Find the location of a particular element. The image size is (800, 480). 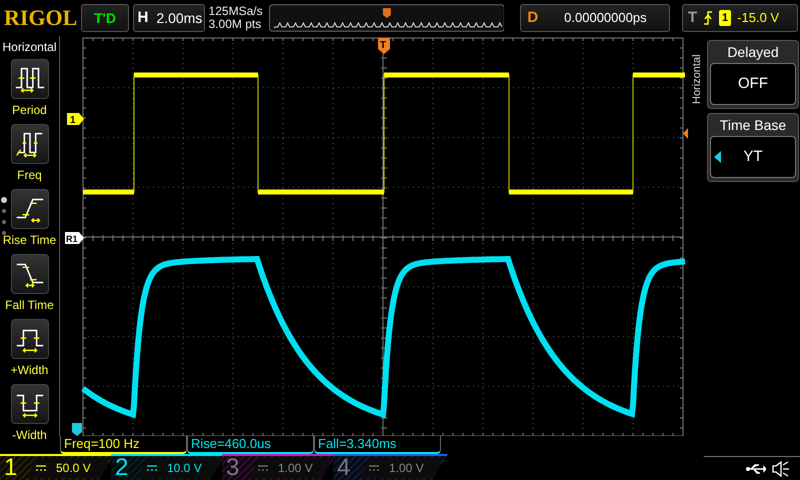

trigger-label: T is located at coordinates (693, 18).